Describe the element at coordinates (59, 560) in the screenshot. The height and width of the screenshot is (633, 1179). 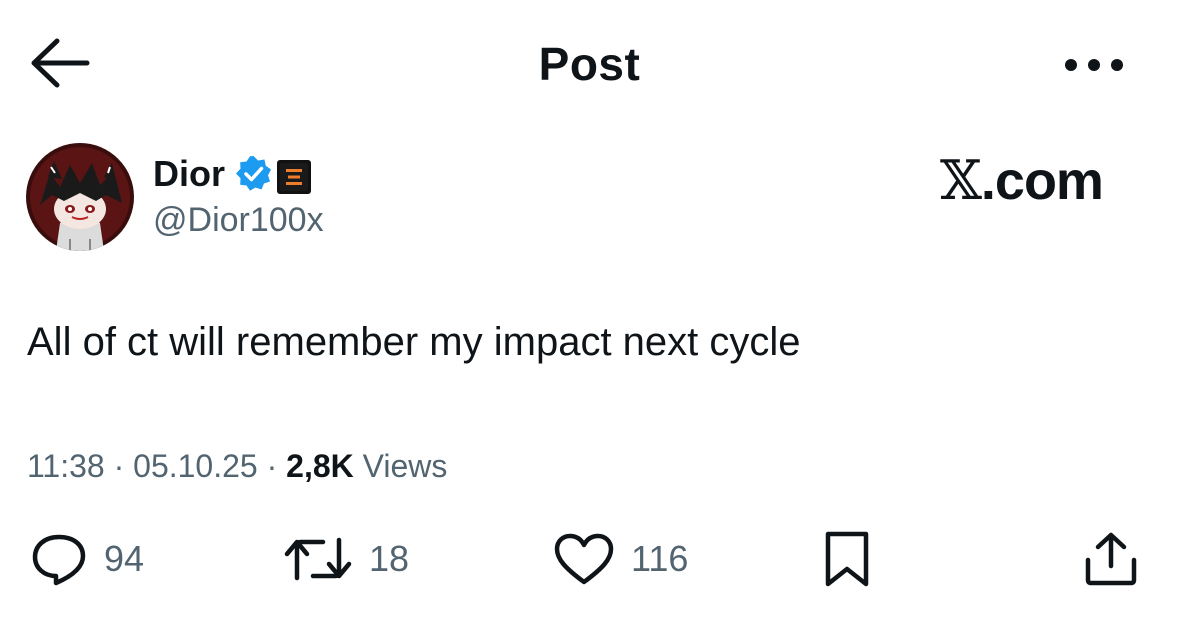
I see `reply-icon` at that location.